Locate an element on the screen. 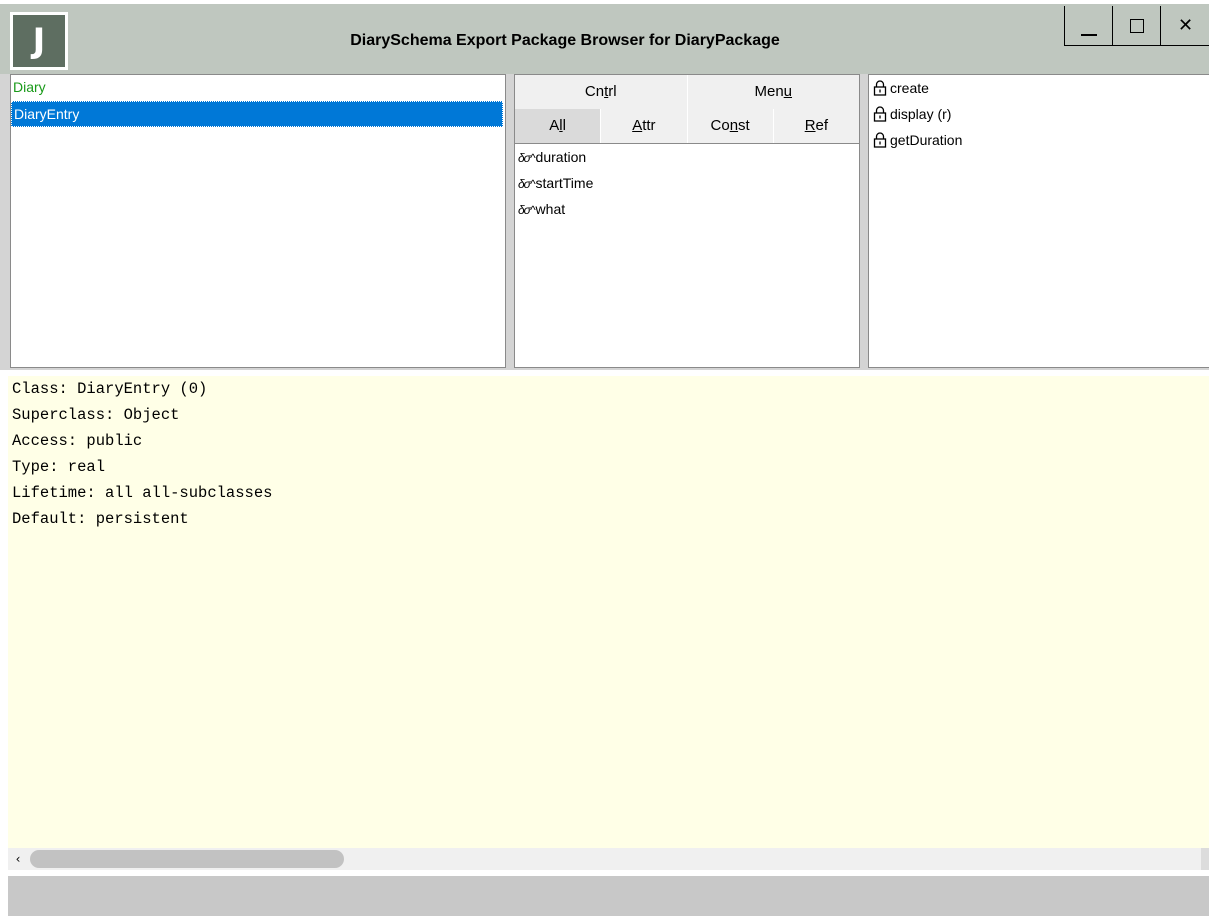  class-item-diary: Diary is located at coordinates (258, 88).